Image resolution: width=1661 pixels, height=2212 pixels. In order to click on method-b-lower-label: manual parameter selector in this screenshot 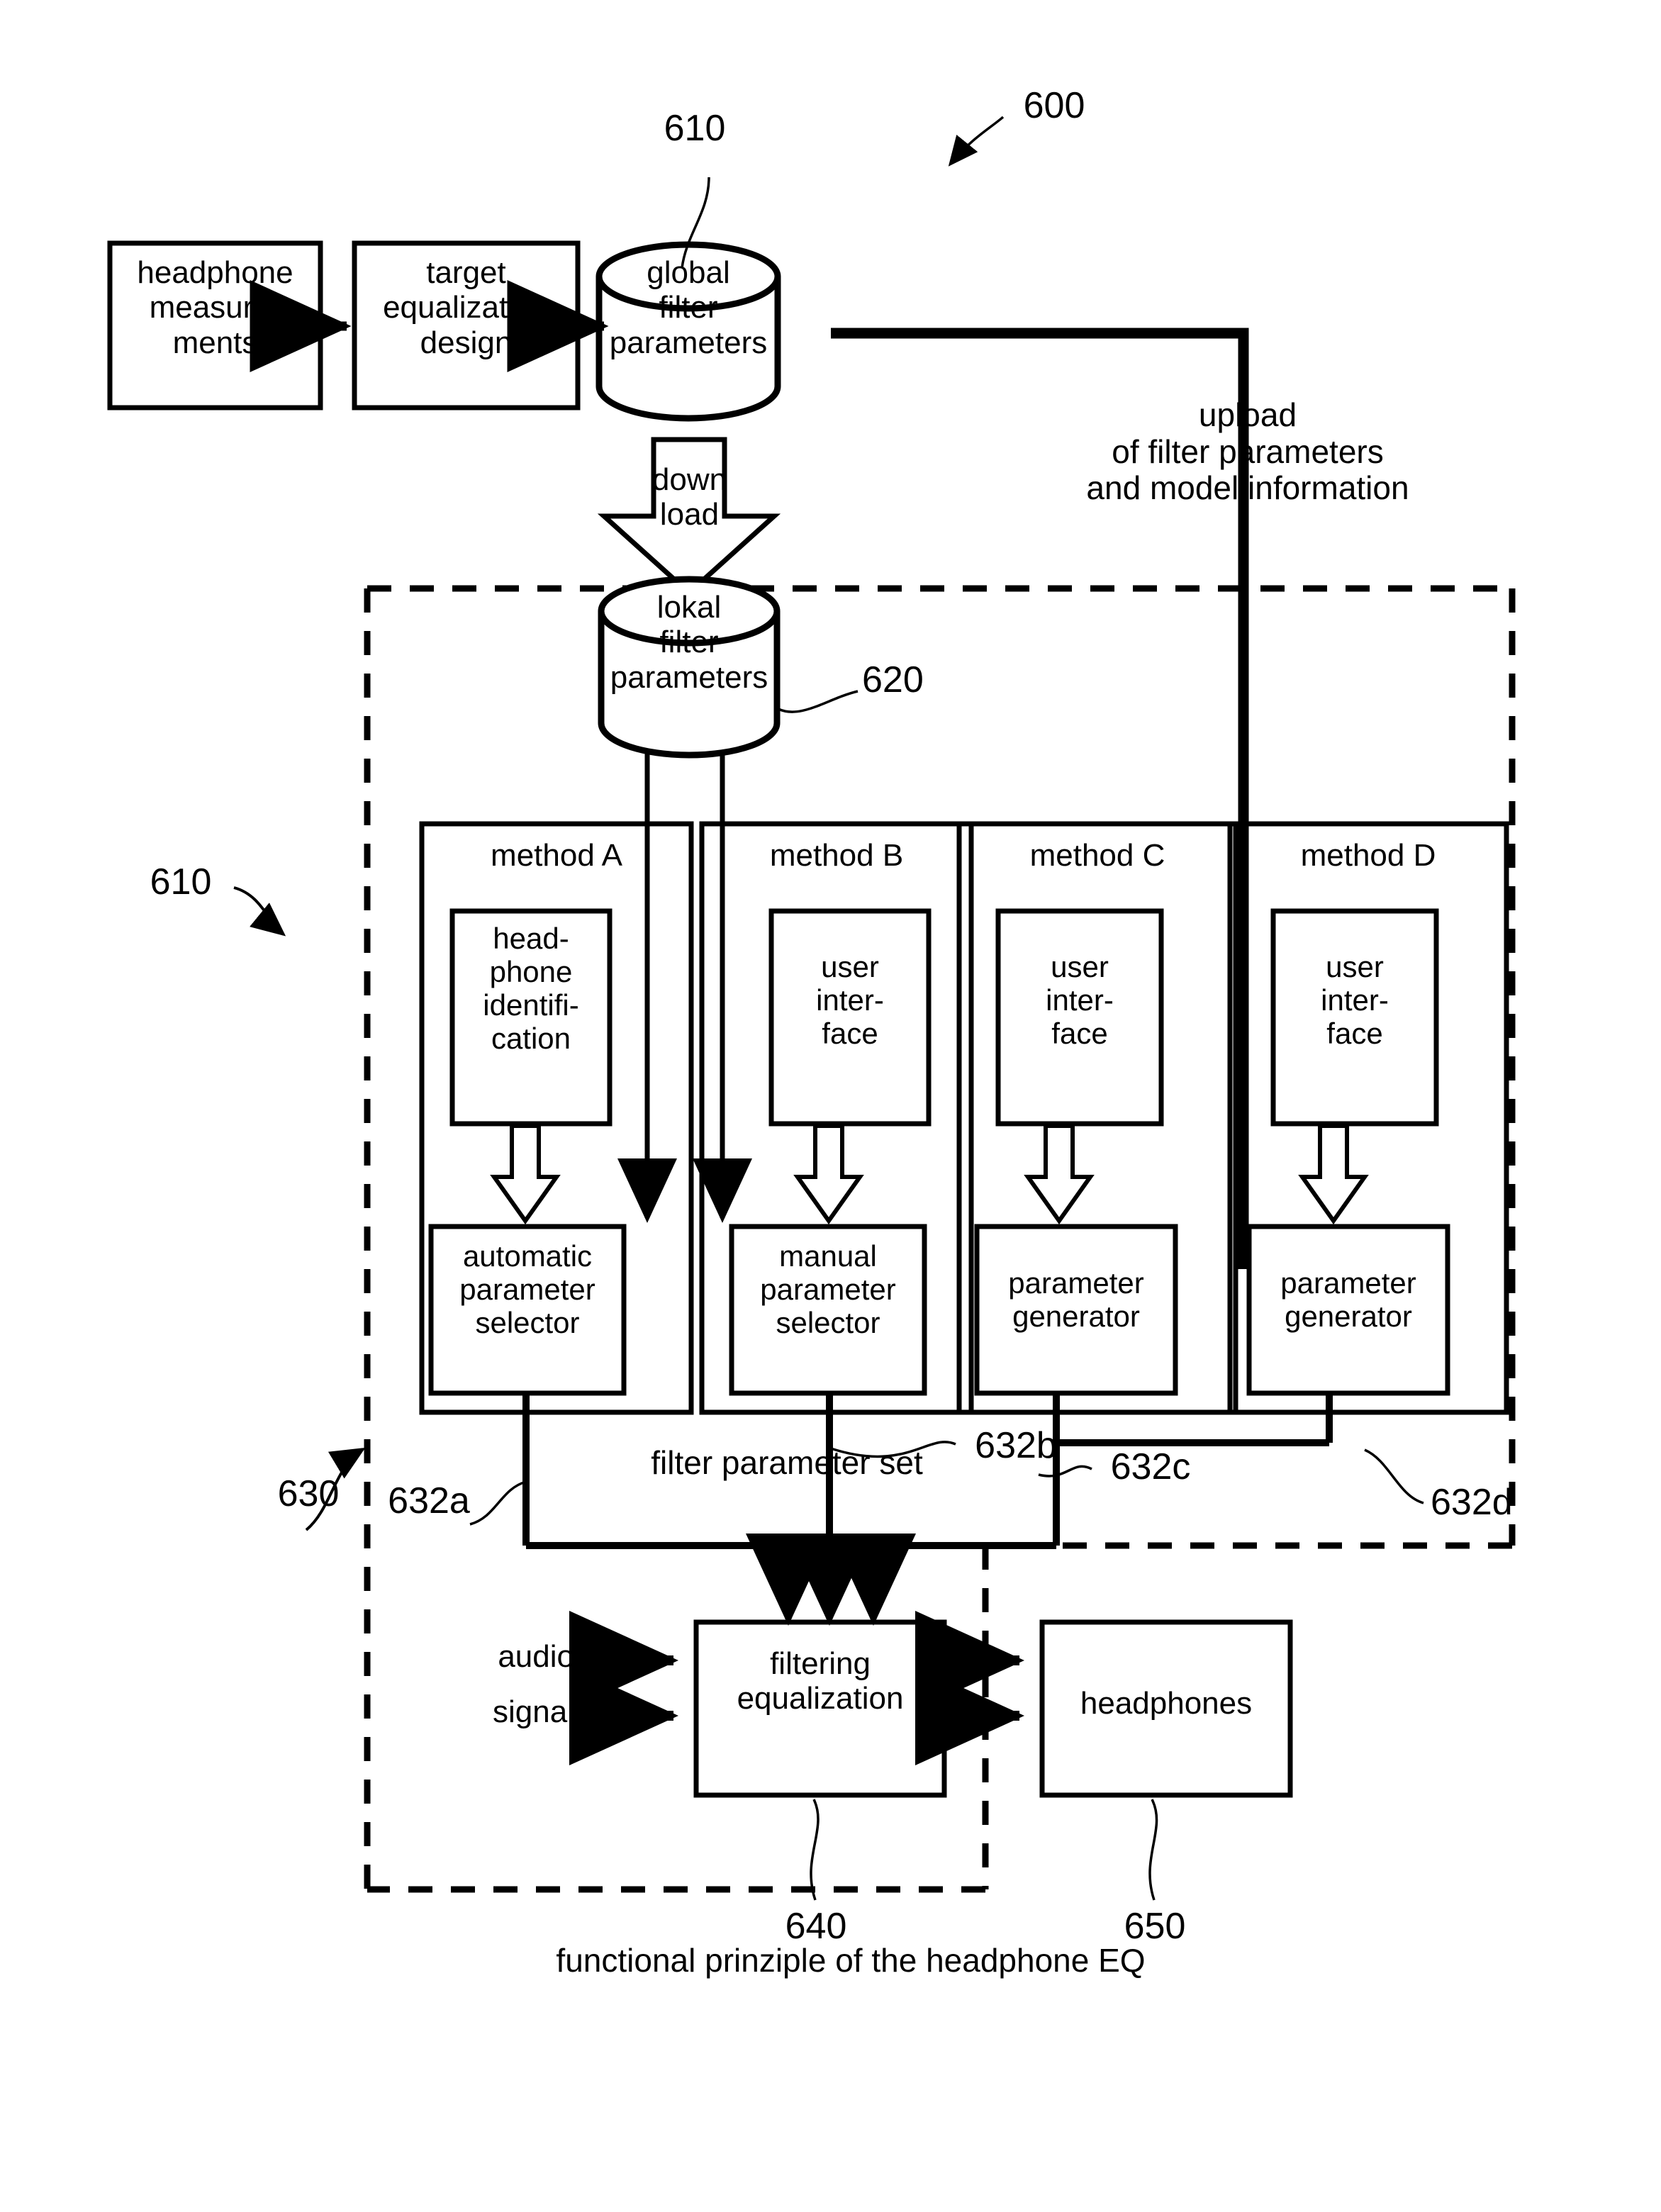, I will do `click(828, 1290)`.